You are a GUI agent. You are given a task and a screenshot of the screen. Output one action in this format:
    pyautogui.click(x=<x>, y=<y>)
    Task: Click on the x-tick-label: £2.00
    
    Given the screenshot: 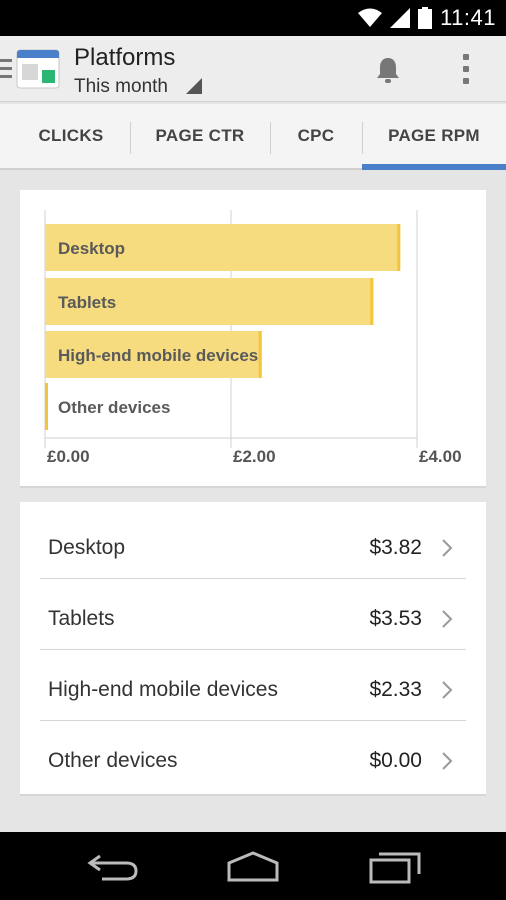 What is the action you would take?
    pyautogui.click(x=254, y=456)
    